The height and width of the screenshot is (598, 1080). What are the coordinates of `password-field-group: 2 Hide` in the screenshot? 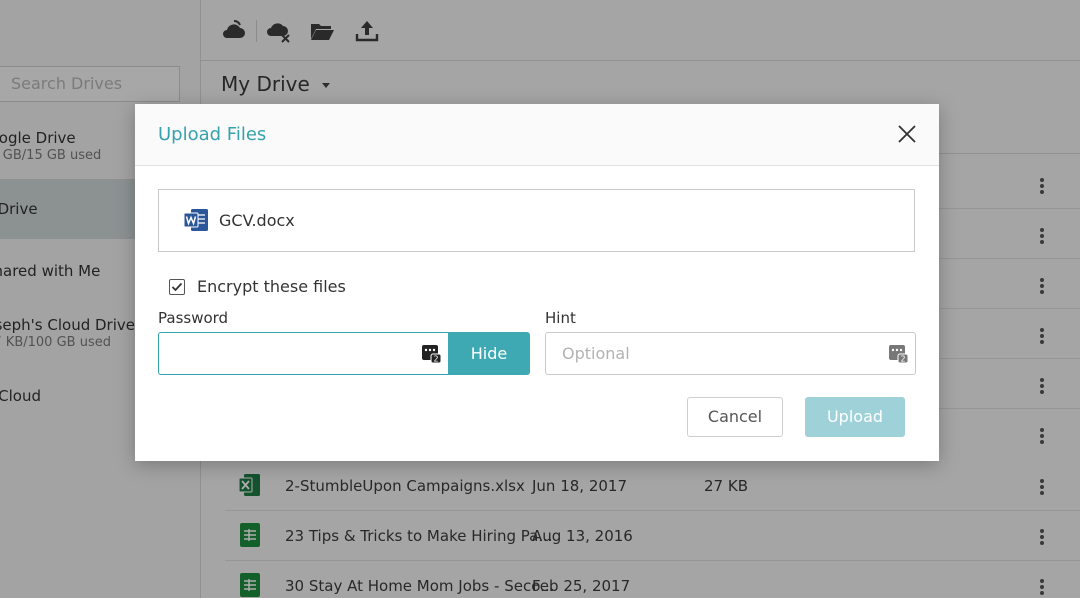 It's located at (344, 353).